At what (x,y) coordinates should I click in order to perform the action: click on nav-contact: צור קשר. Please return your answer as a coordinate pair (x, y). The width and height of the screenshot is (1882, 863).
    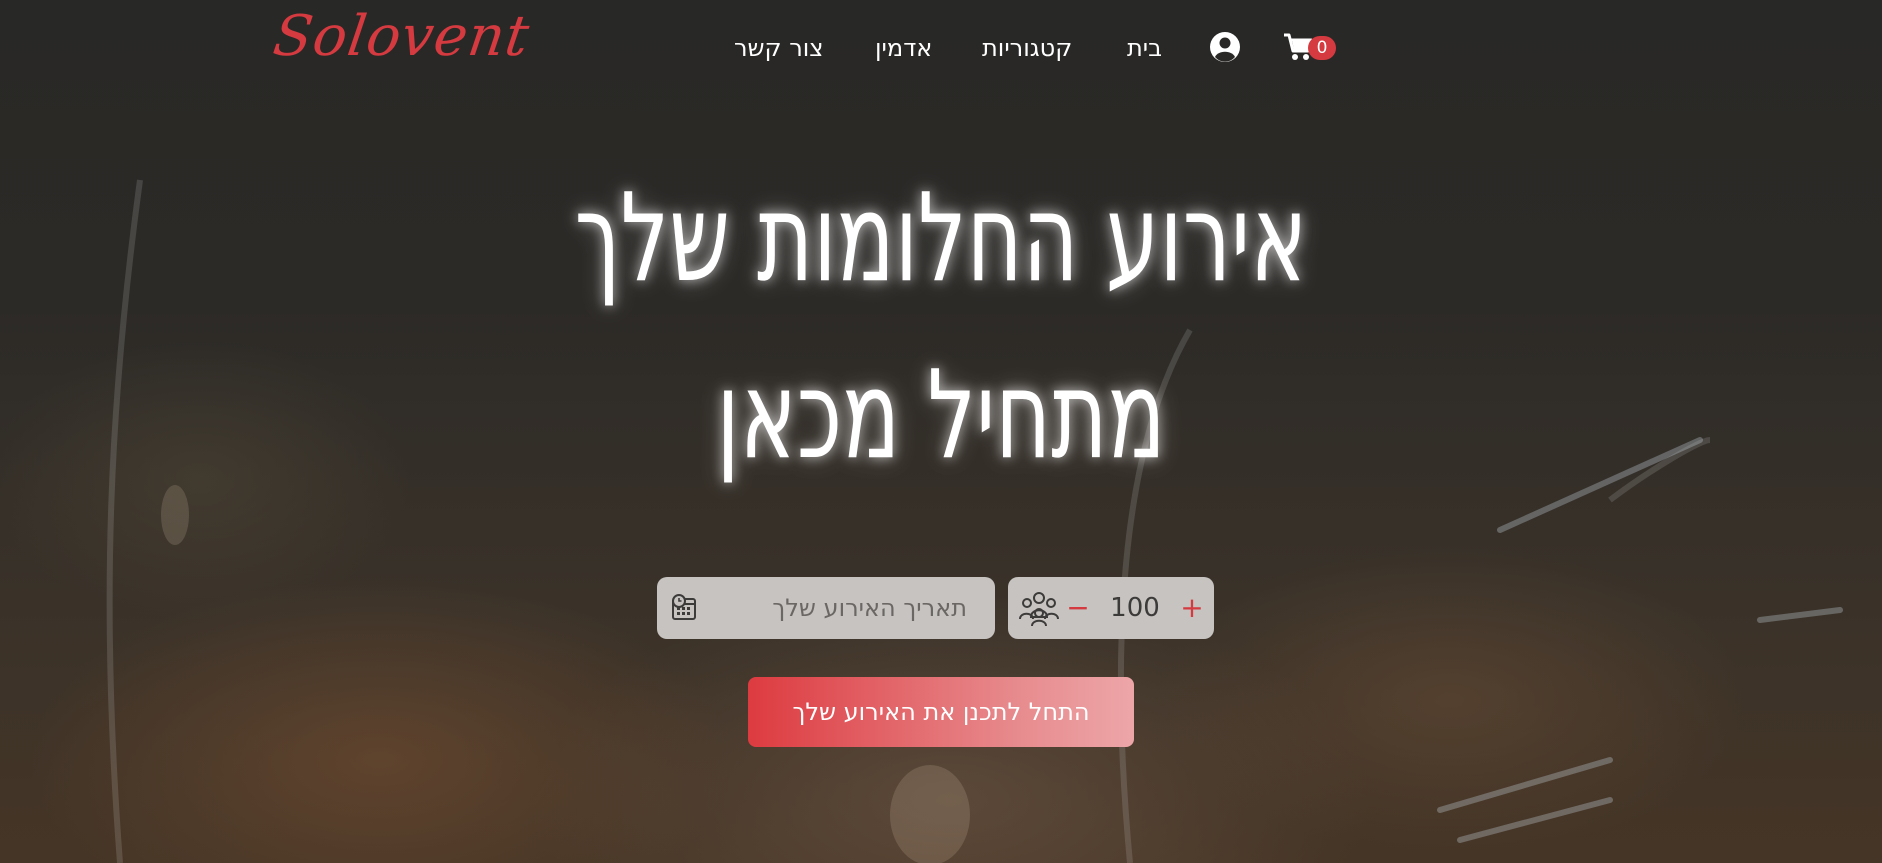
    Looking at the image, I should click on (779, 48).